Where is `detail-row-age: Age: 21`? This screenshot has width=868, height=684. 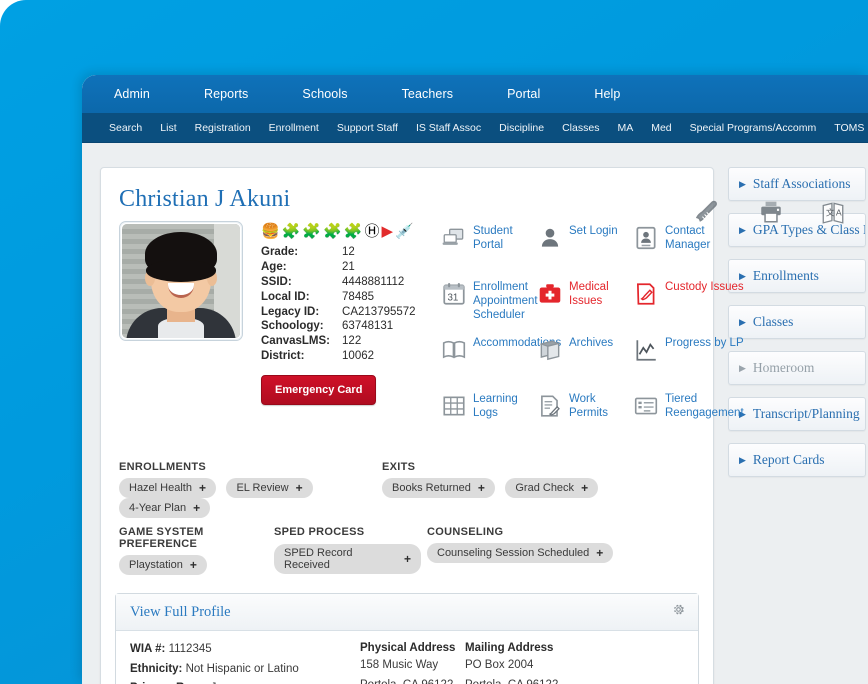
detail-row-age: Age: 21 is located at coordinates (338, 267).